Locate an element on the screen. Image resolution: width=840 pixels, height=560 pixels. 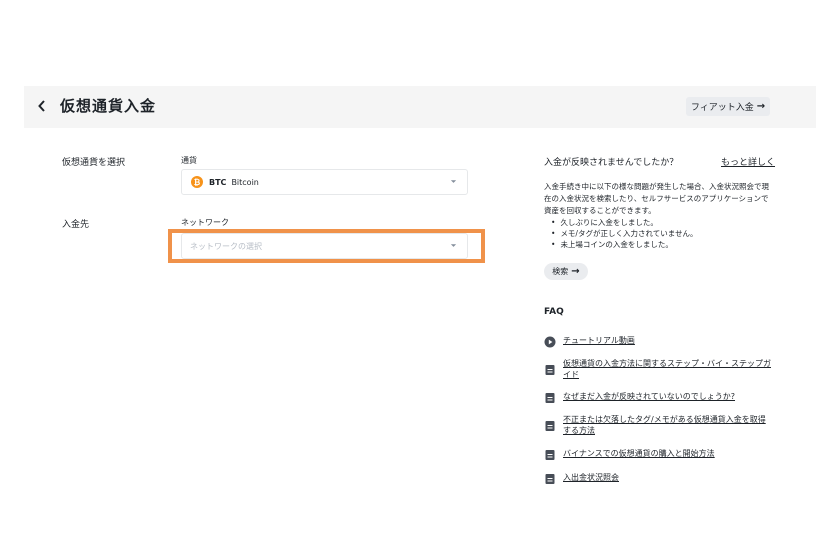
fiat-deposit-label: フィアット入金 is located at coordinates (722, 108).